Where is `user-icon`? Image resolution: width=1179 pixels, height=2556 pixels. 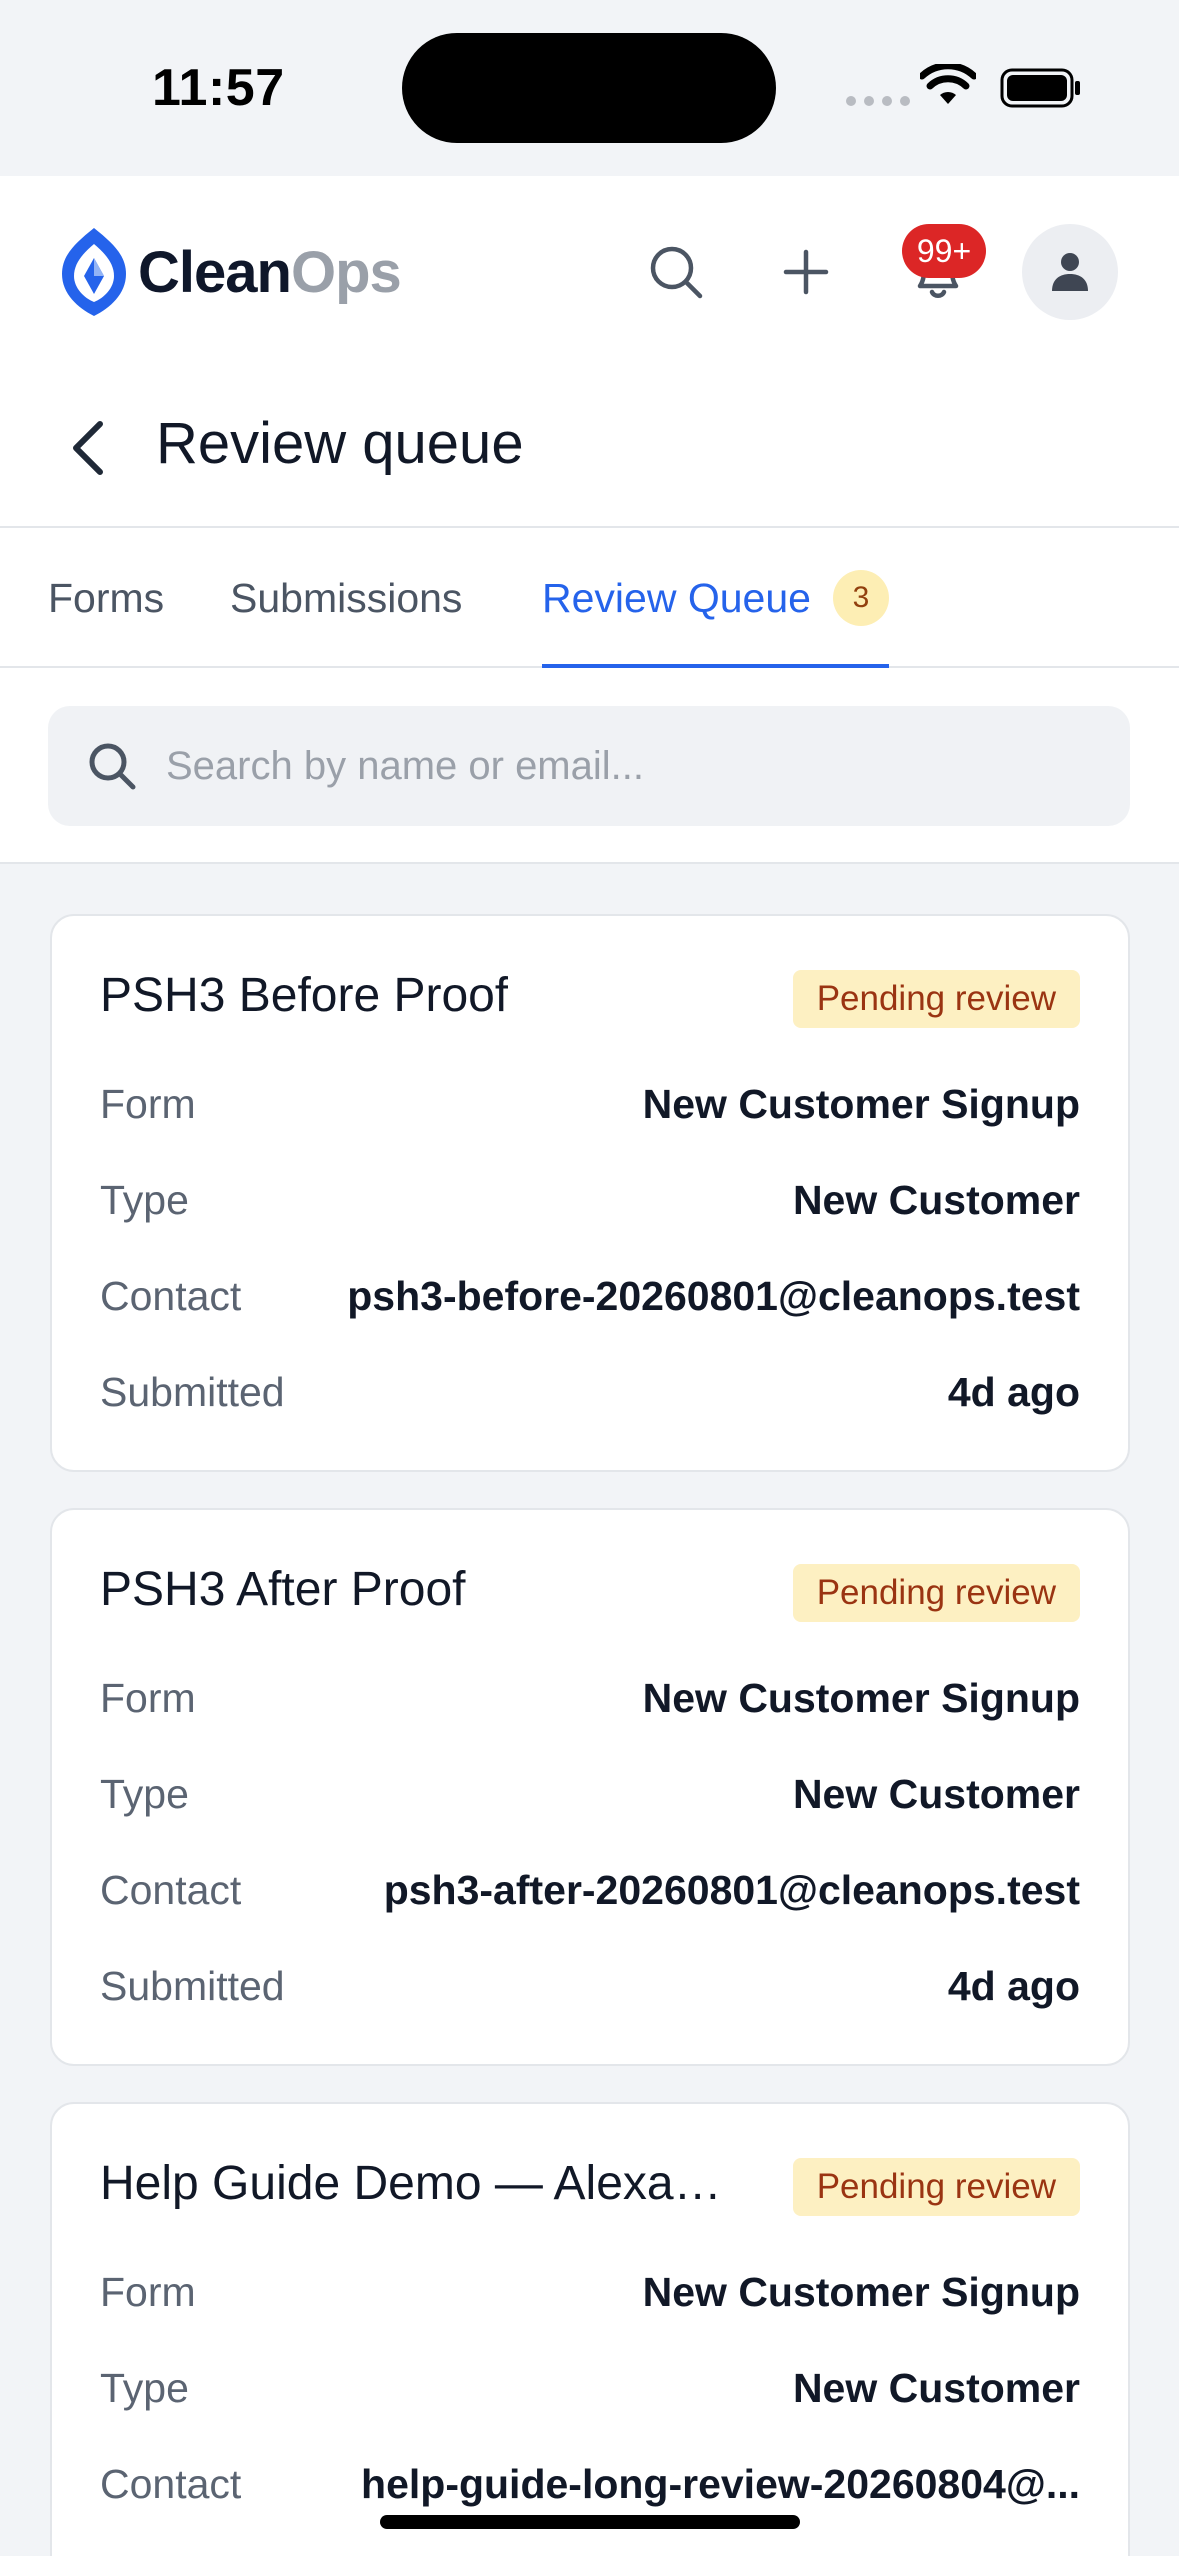
user-icon is located at coordinates (1070, 272).